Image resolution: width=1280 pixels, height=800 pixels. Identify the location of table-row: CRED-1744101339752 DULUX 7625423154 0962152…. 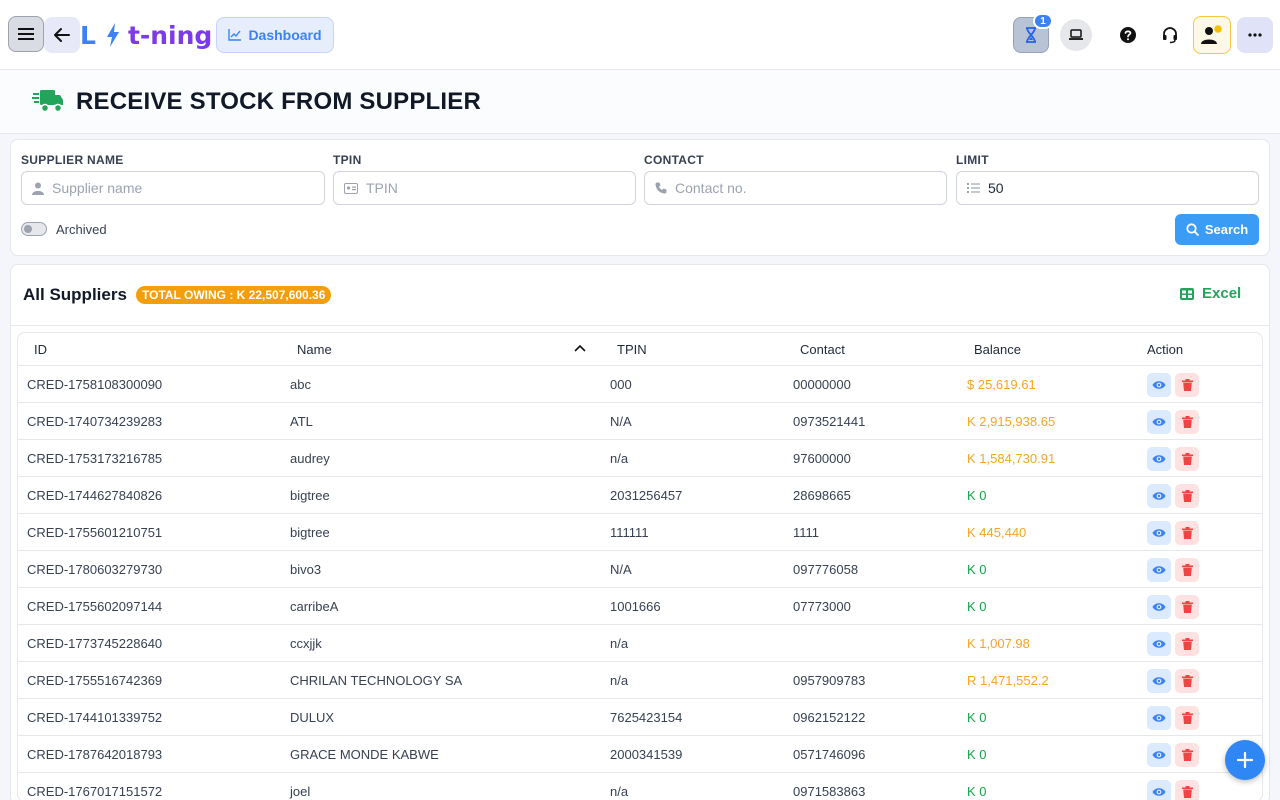
(640, 717).